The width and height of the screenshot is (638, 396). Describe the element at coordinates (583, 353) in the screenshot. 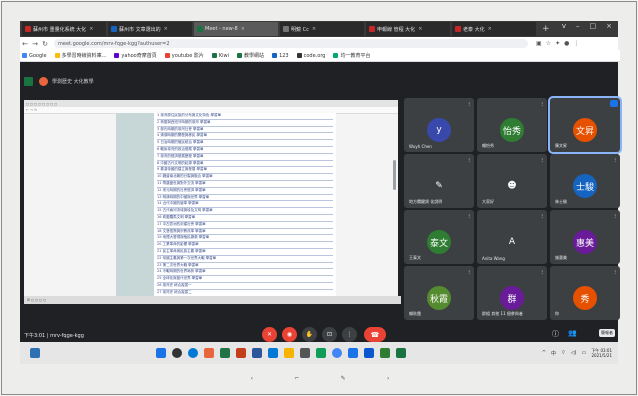

I see `battery-icon: ▭` at that location.